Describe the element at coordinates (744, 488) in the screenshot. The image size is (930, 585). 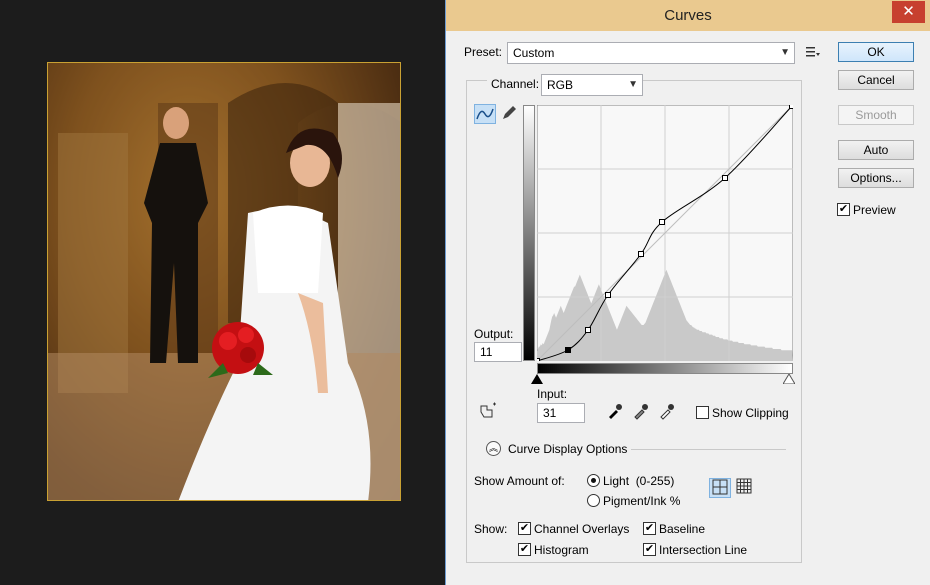
I see `grid-10-icon` at that location.